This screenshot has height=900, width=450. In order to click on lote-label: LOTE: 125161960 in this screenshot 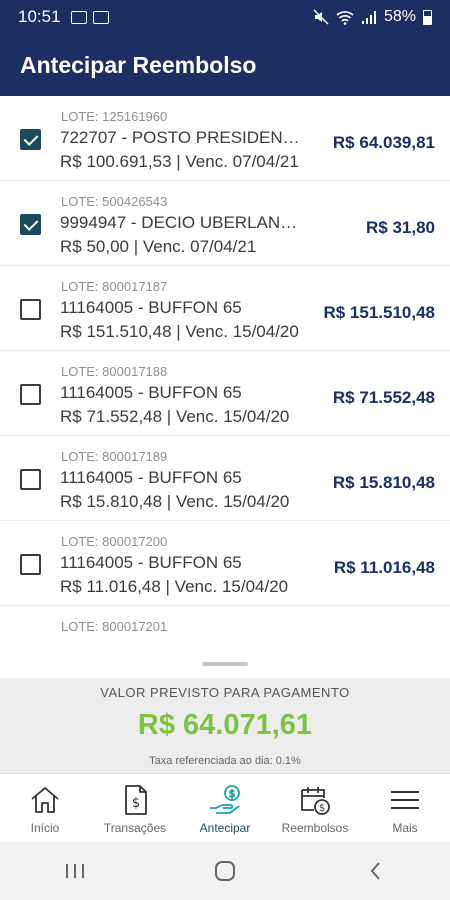, I will do `click(114, 116)`.